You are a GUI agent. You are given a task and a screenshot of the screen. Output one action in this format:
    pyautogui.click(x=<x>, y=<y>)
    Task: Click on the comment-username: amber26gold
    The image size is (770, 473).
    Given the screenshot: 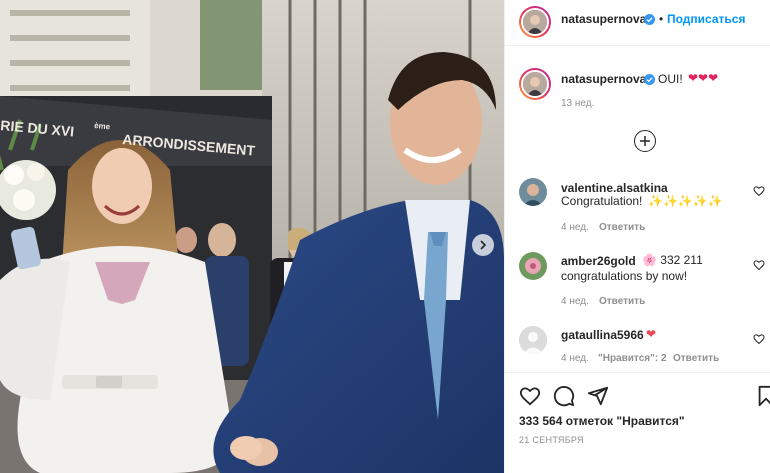 What is the action you would take?
    pyautogui.click(x=598, y=261)
    